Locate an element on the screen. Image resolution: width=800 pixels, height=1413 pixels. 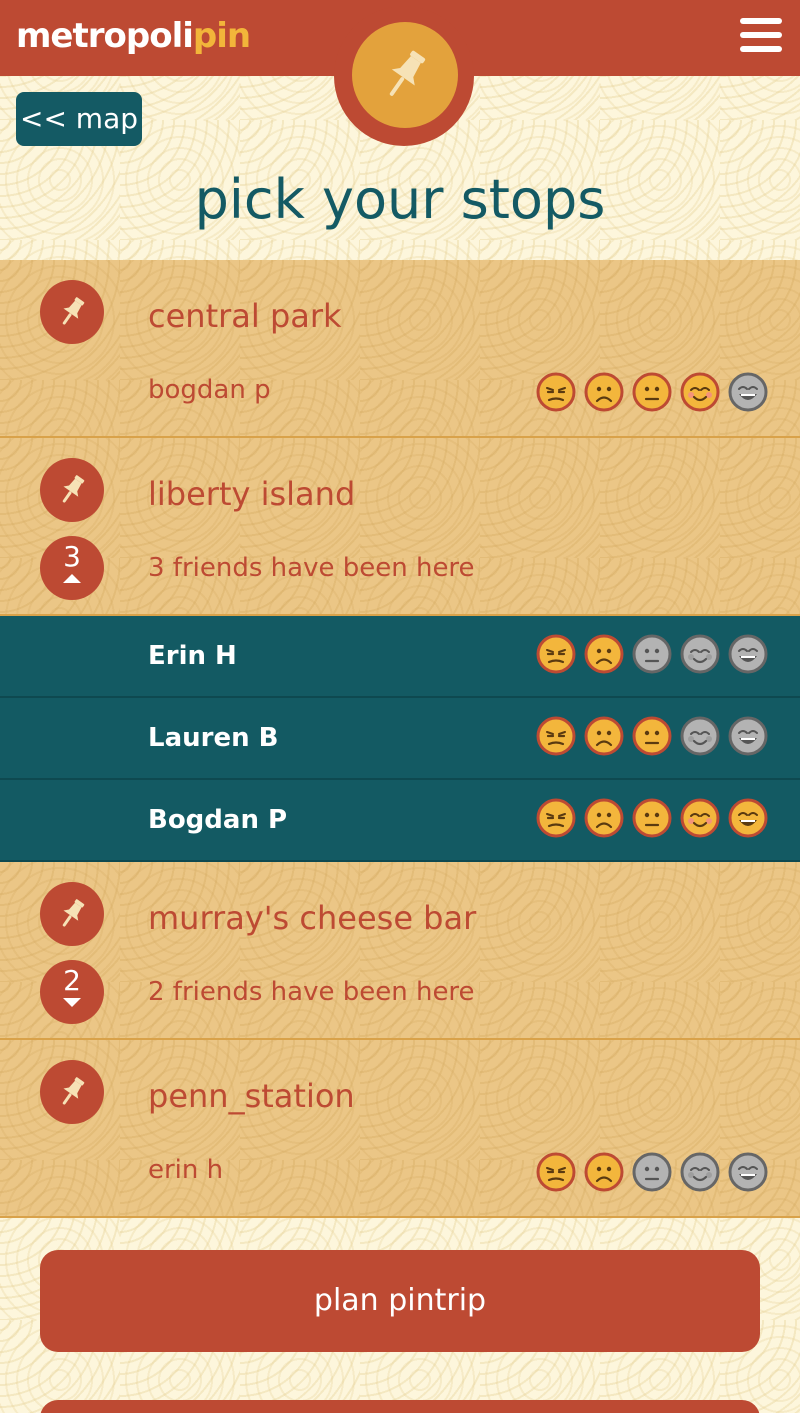
logo-text-accent: pin is located at coordinates (221, 36).